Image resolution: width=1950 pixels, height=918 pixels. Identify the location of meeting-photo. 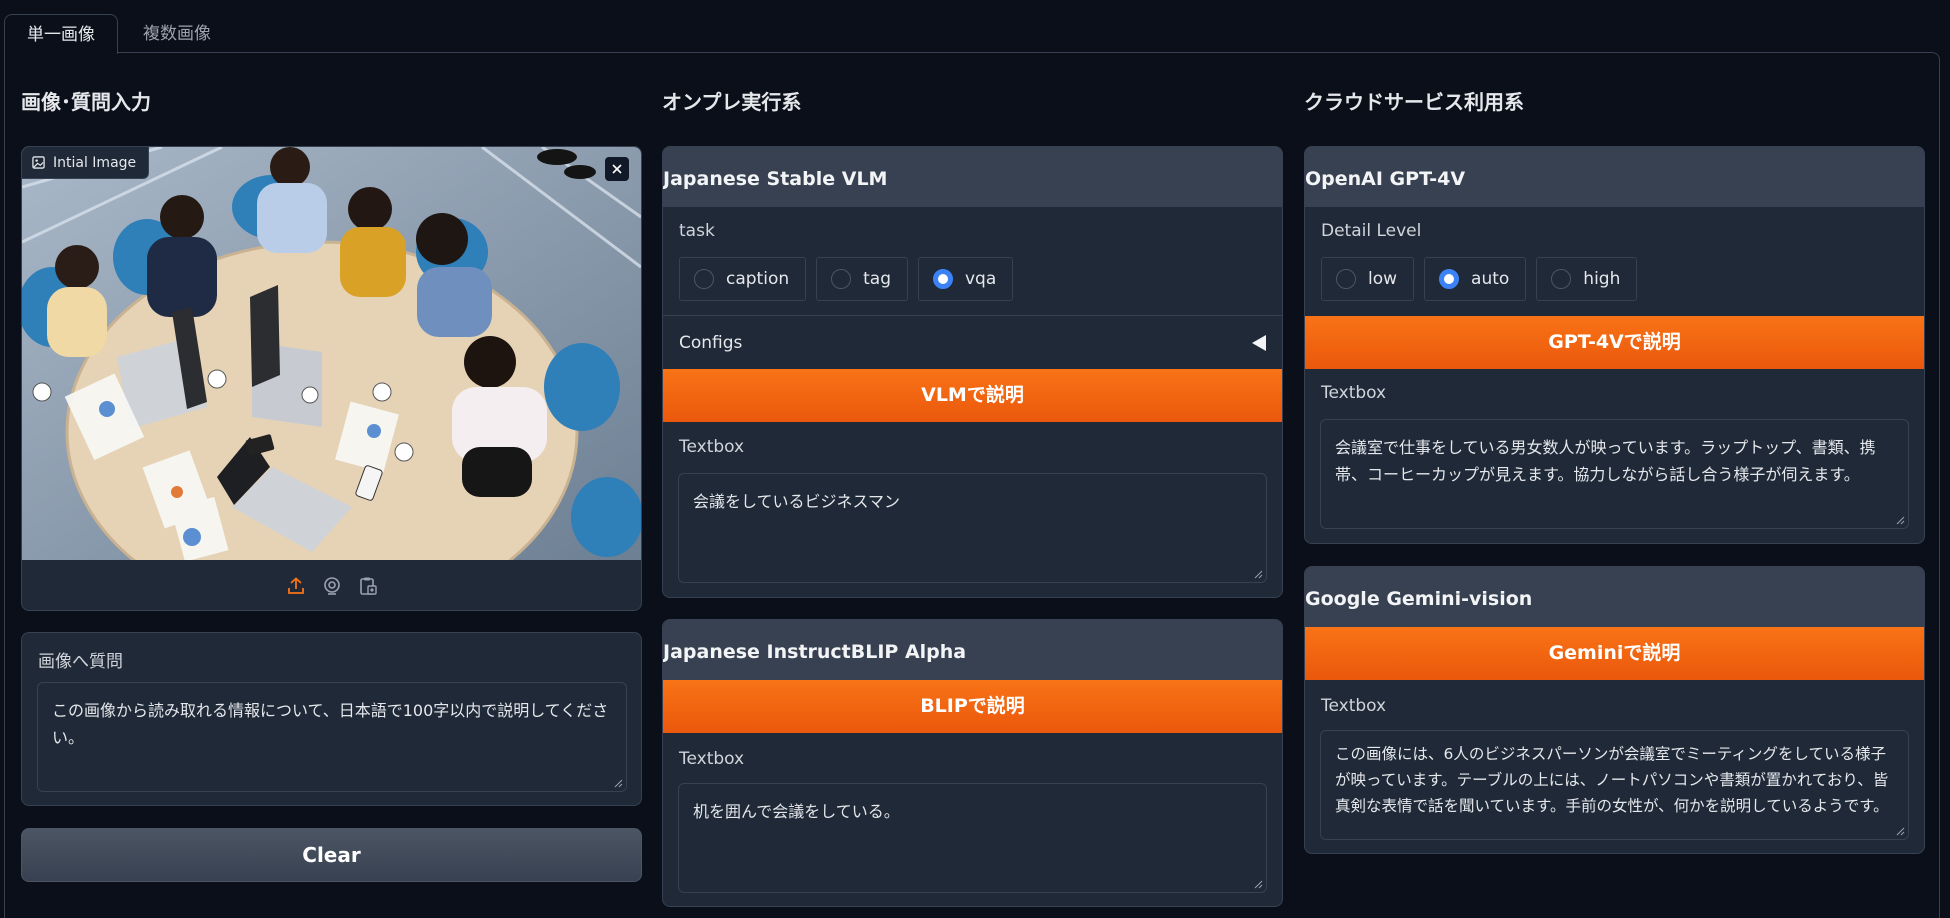
(331, 353).